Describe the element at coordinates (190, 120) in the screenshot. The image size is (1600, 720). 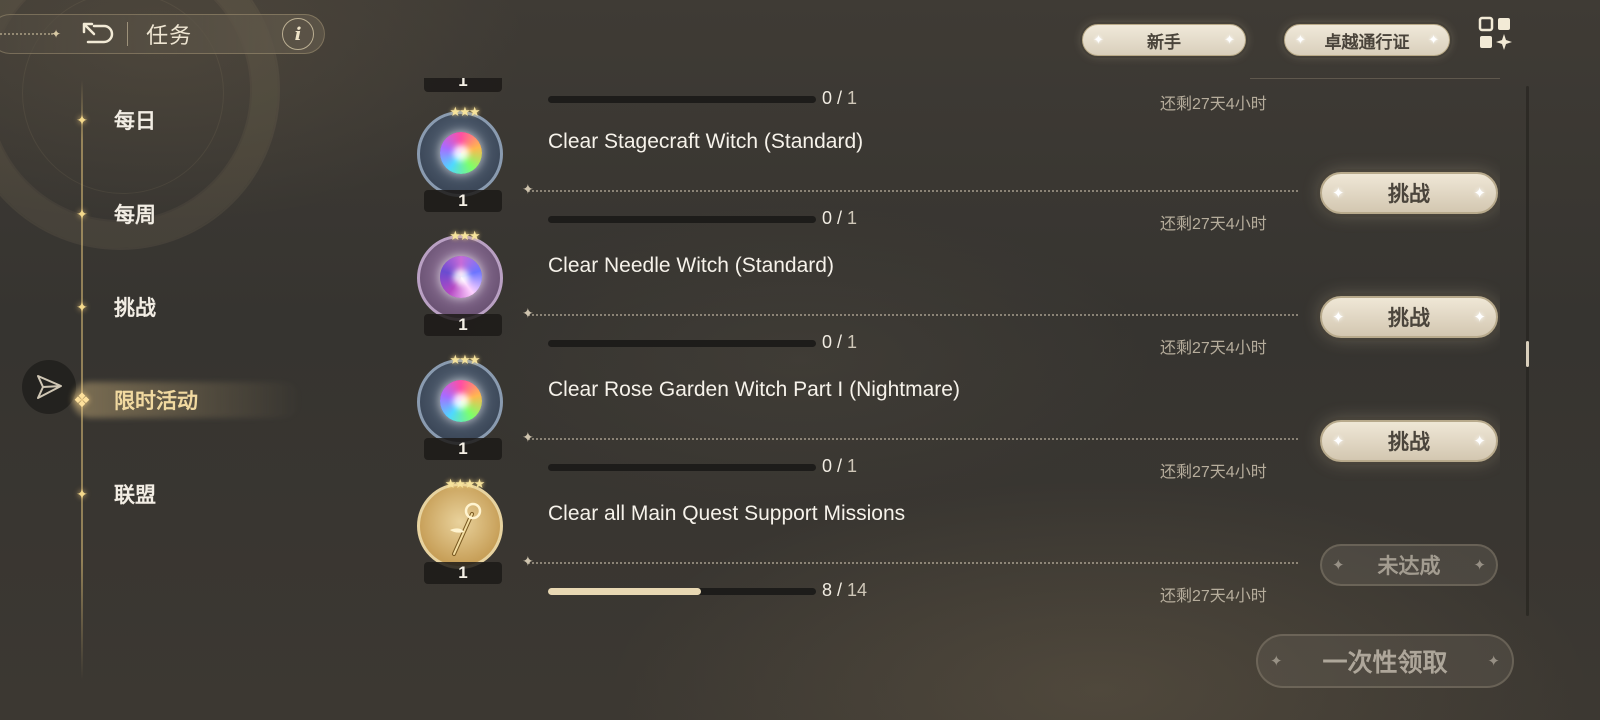
I see `nav-item-daily: ✦ 每日` at that location.